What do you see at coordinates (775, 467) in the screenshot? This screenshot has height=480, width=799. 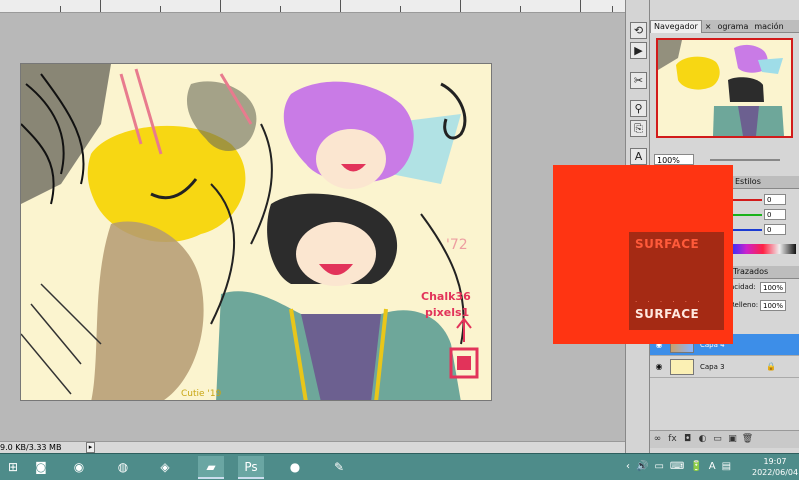 I see `taskbar-clock: 19:07 2022/06/04` at bounding box center [775, 467].